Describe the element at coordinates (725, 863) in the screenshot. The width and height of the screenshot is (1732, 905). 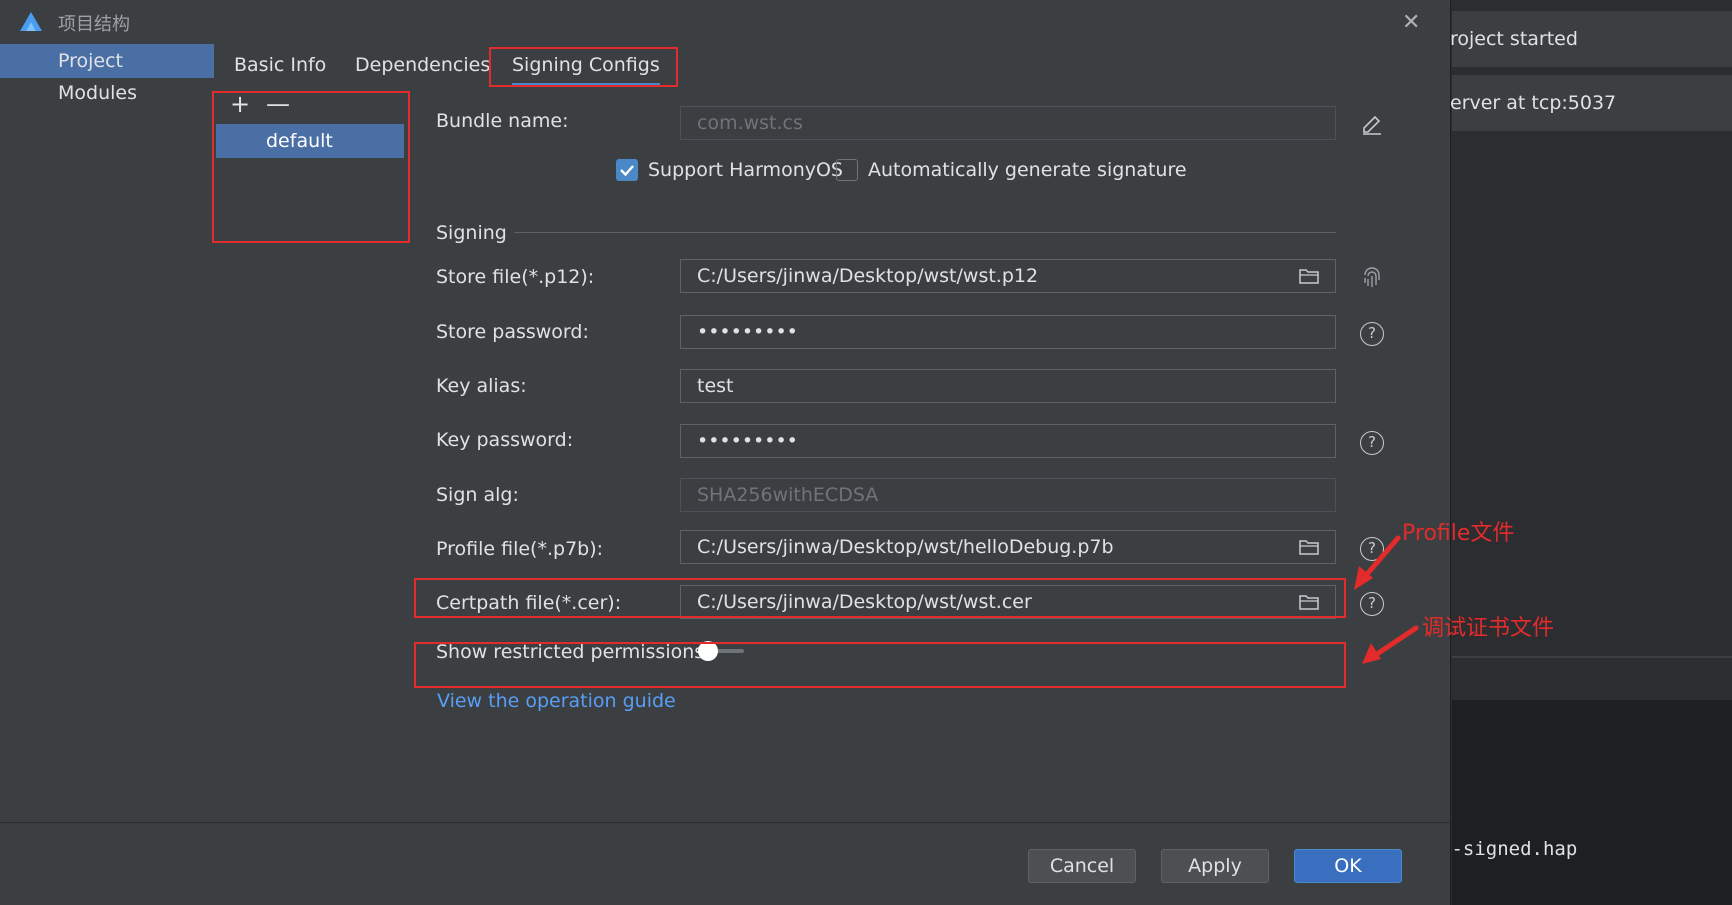
I see `dialog-footer: Cancel Apply OK` at that location.